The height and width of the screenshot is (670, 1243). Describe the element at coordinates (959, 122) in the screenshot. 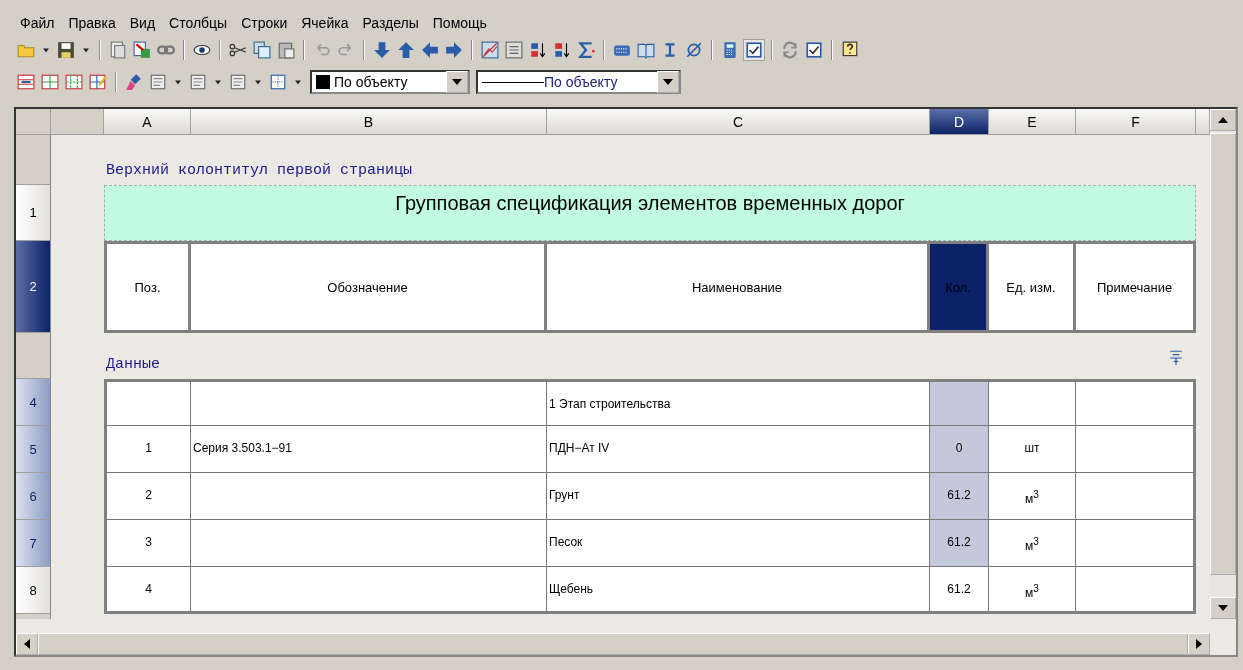

I see `column-header: D` at that location.